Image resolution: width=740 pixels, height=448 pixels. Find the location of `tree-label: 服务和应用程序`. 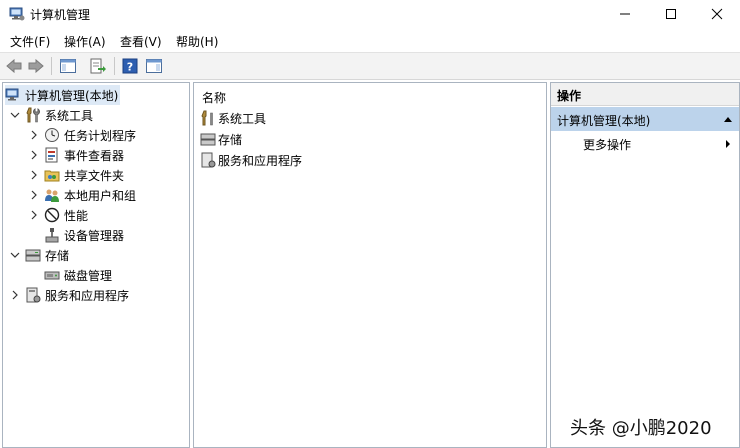

tree-label: 服务和应用程序 is located at coordinates (87, 295).